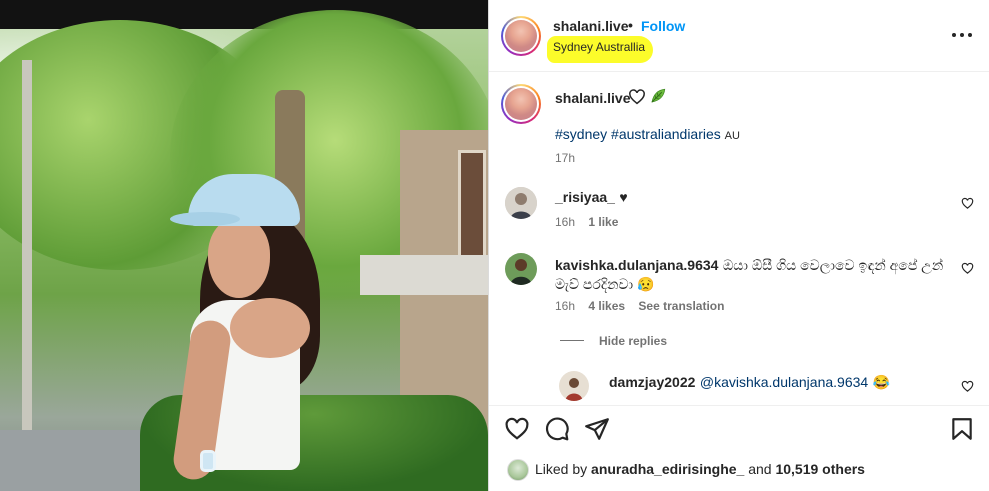 The image size is (989, 491). Describe the element at coordinates (666, 134) in the screenshot. I see `hashtag-link: #australiandiaries` at that location.